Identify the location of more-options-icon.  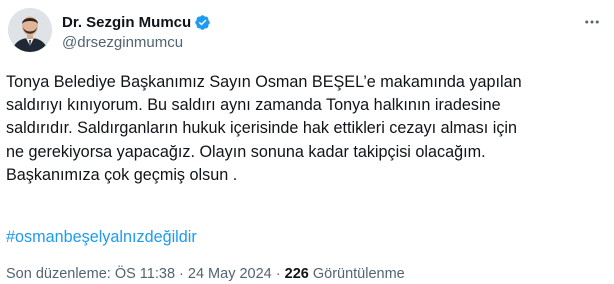
(592, 22).